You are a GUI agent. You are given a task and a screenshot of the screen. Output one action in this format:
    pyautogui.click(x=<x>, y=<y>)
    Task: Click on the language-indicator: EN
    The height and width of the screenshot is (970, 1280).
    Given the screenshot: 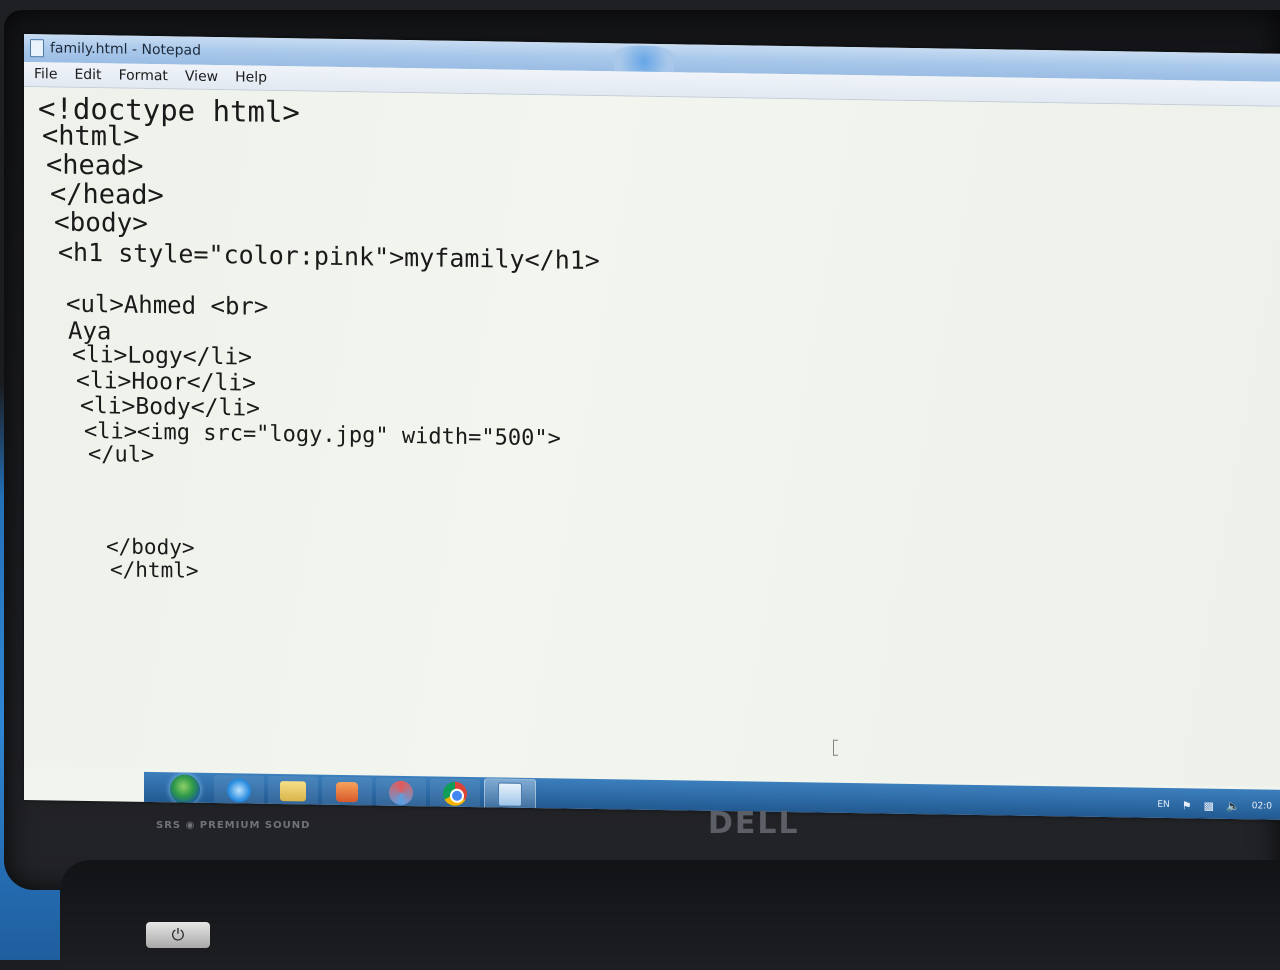 What is the action you would take?
    pyautogui.click(x=1163, y=805)
    